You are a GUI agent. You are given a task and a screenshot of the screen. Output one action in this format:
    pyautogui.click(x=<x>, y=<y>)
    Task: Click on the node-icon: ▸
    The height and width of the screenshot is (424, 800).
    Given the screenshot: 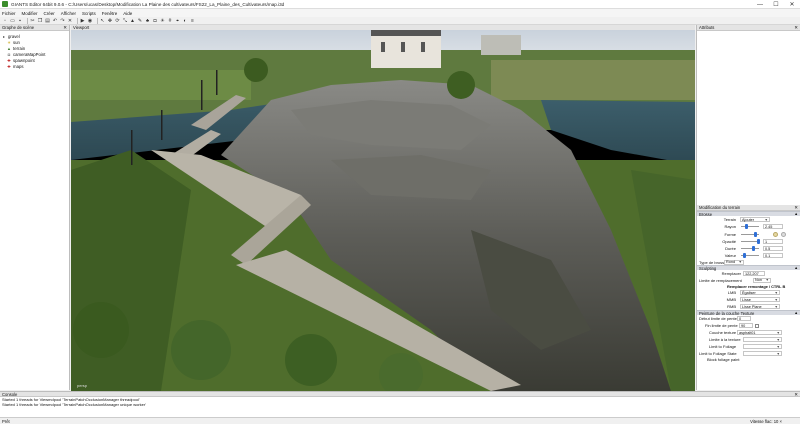 What is the action you would take?
    pyautogui.click(x=3, y=36)
    